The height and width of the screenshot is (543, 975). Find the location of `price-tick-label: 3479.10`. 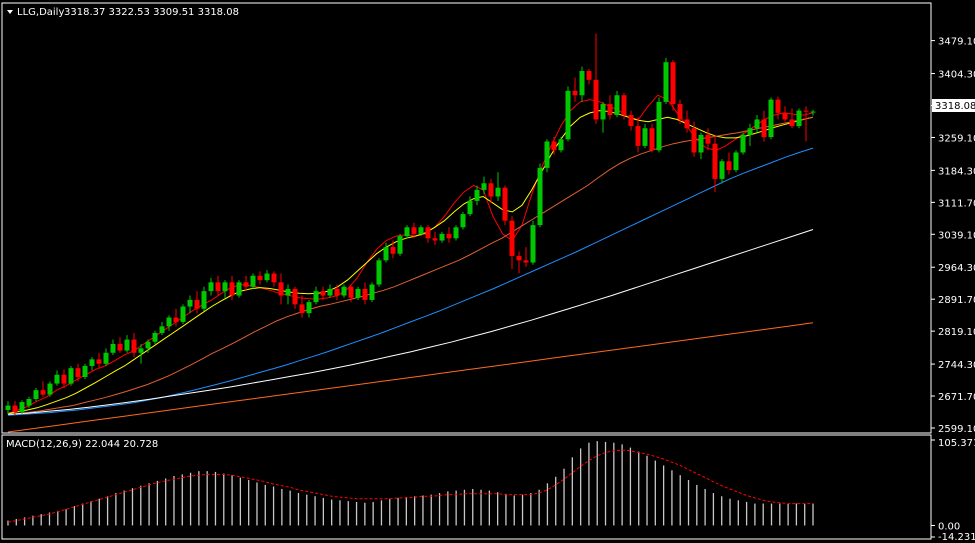

price-tick-label: 3479.10 is located at coordinates (956, 42).